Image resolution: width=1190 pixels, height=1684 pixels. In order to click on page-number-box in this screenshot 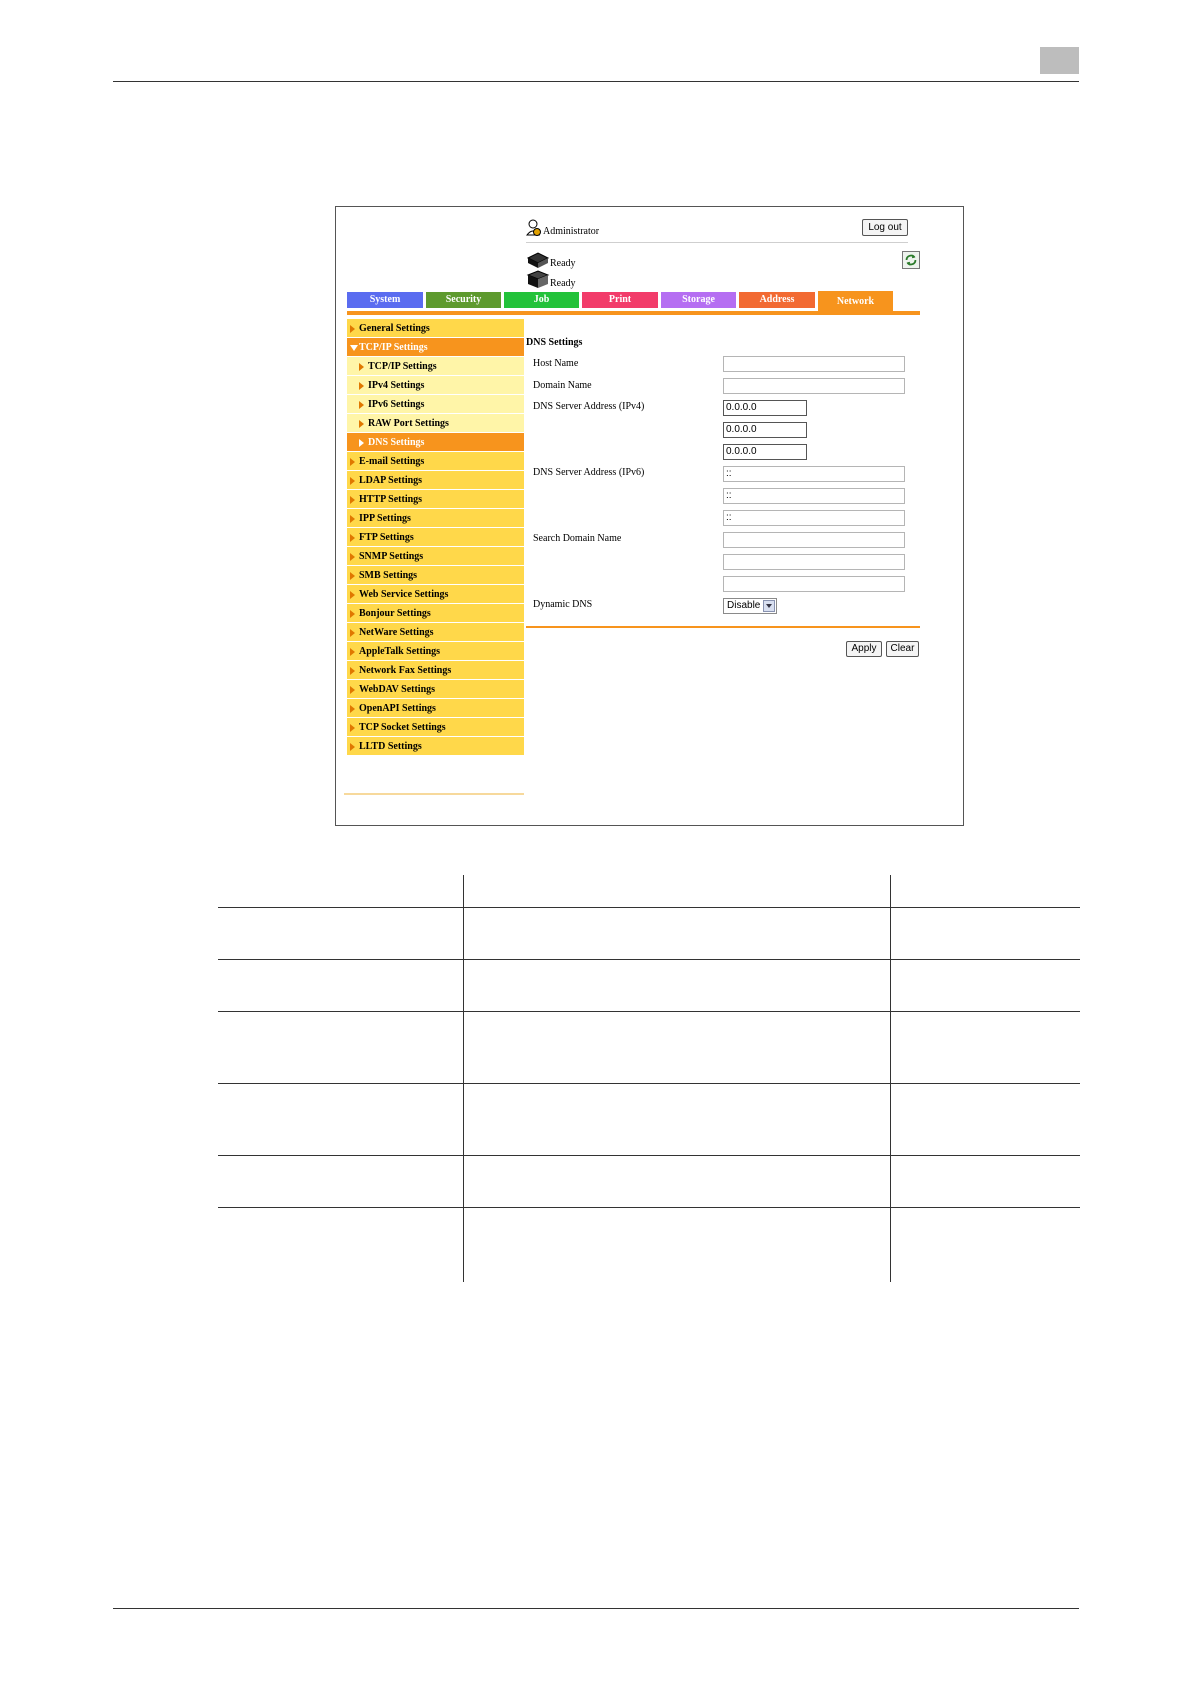, I will do `click(1059, 60)`.